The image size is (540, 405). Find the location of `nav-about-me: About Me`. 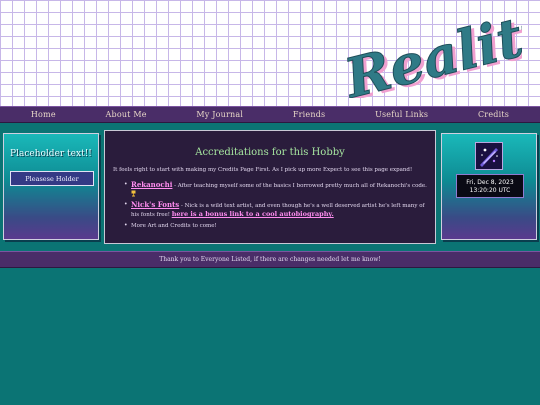

nav-about-me: About Me is located at coordinates (126, 114).